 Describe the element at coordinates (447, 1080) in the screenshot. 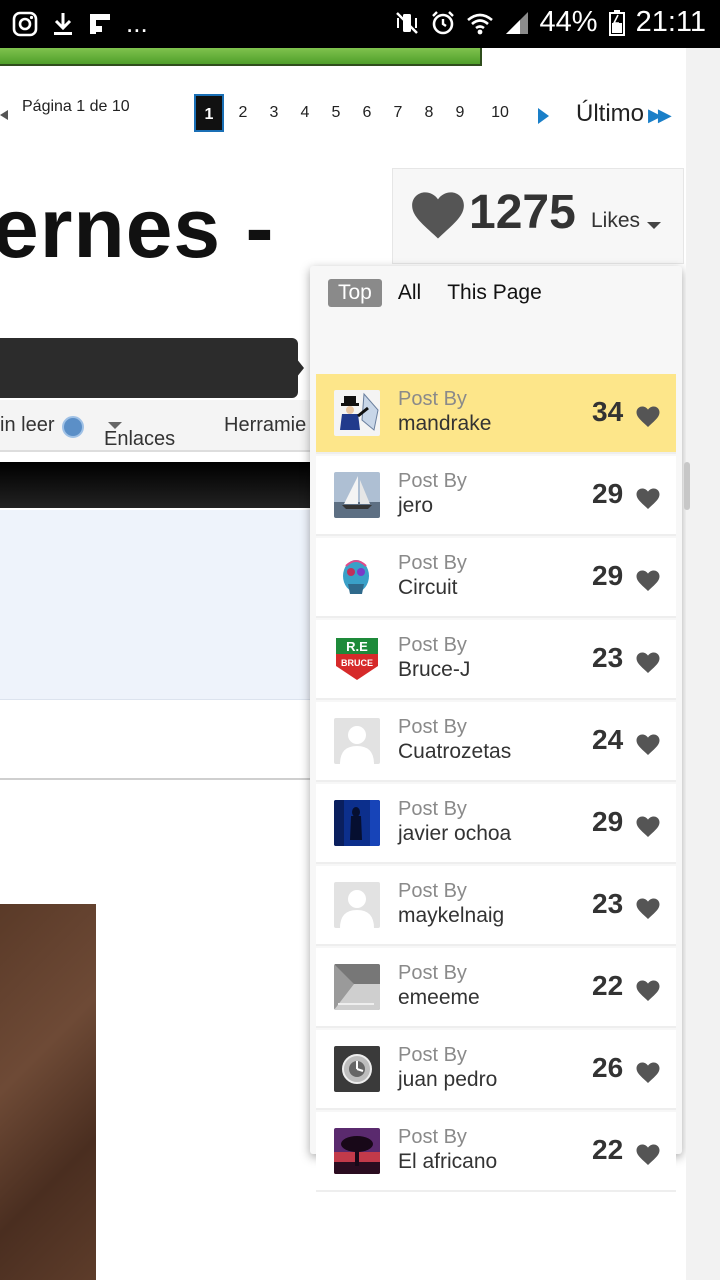

I see `username-link: juan pedro` at that location.